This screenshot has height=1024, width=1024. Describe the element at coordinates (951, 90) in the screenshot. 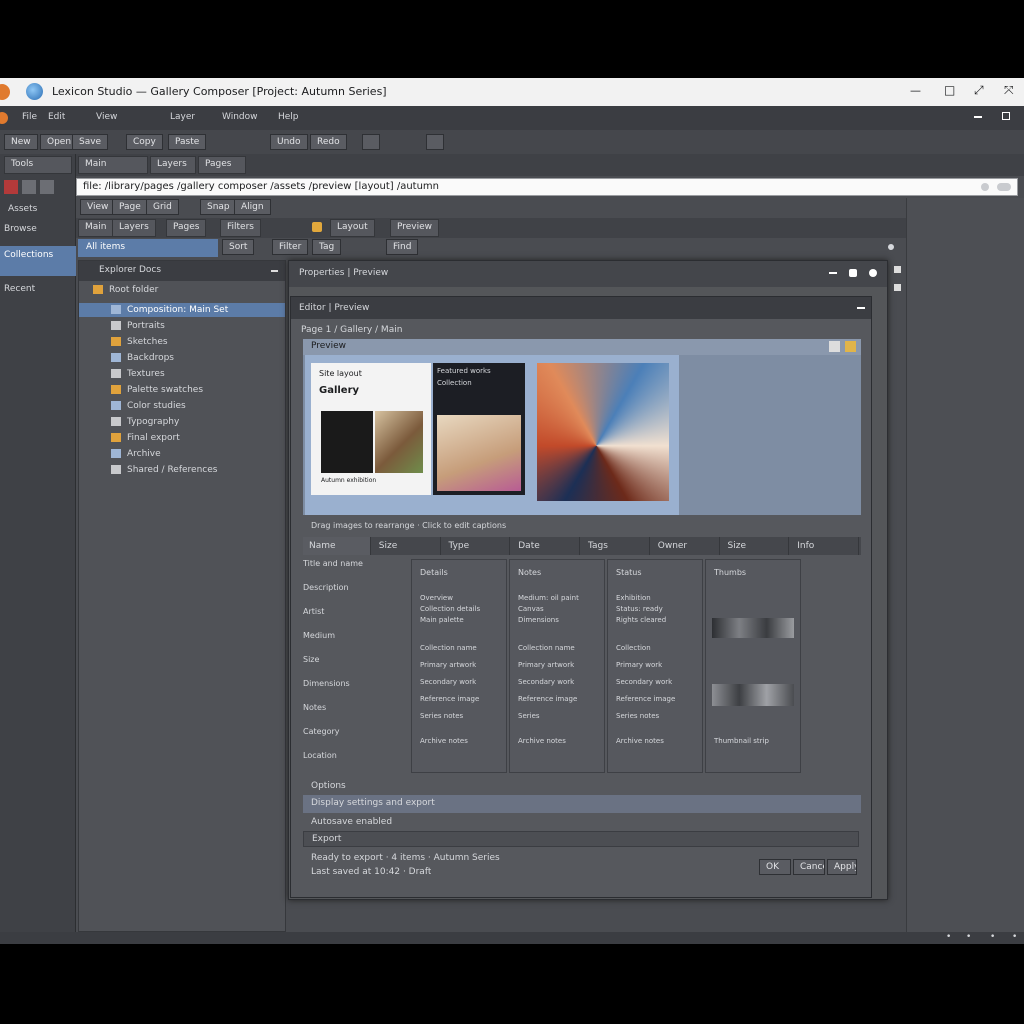

I see `maximize-icon: □` at that location.